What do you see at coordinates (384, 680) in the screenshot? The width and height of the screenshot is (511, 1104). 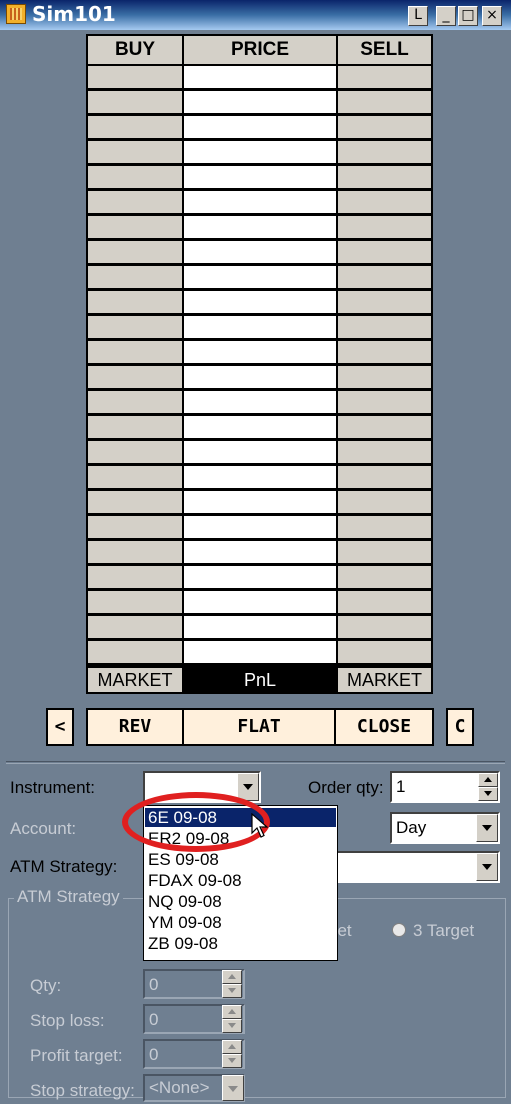 I see `sell-market-button: MARKET` at bounding box center [384, 680].